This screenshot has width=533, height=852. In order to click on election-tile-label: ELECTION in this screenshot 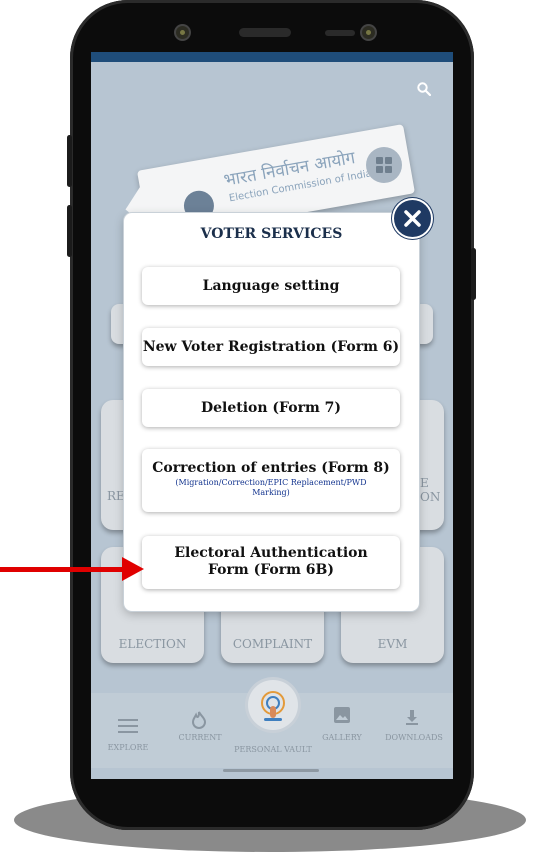, I will do `click(152, 644)`.